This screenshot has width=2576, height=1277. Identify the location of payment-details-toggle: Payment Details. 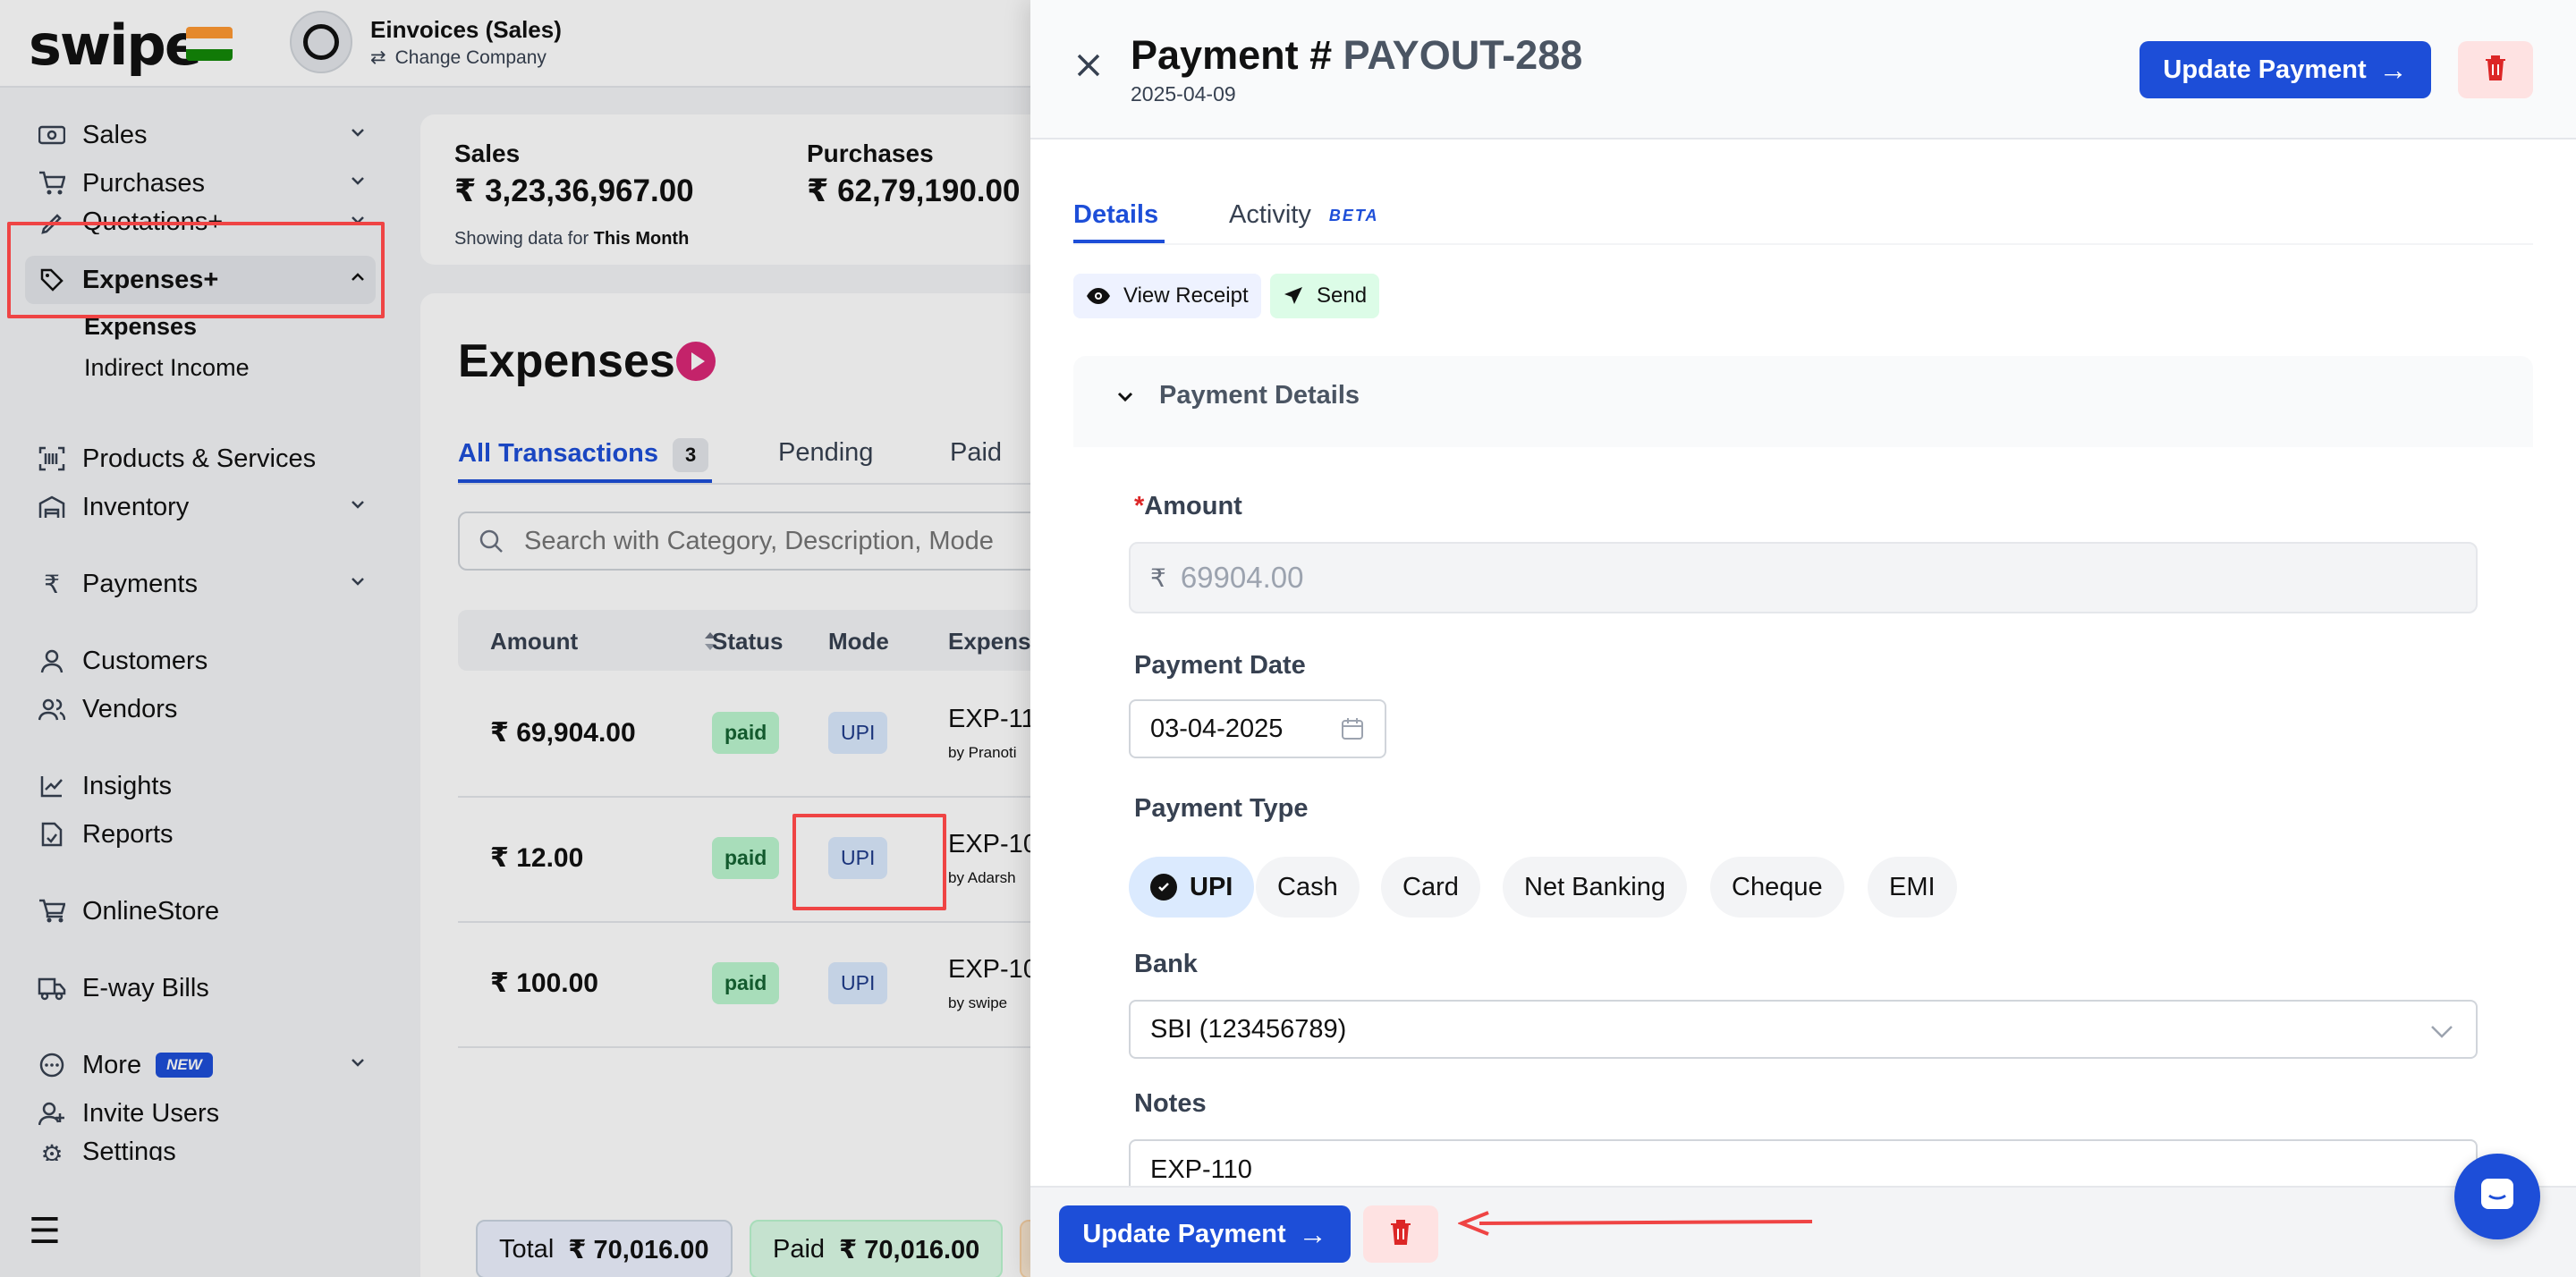
(1237, 395).